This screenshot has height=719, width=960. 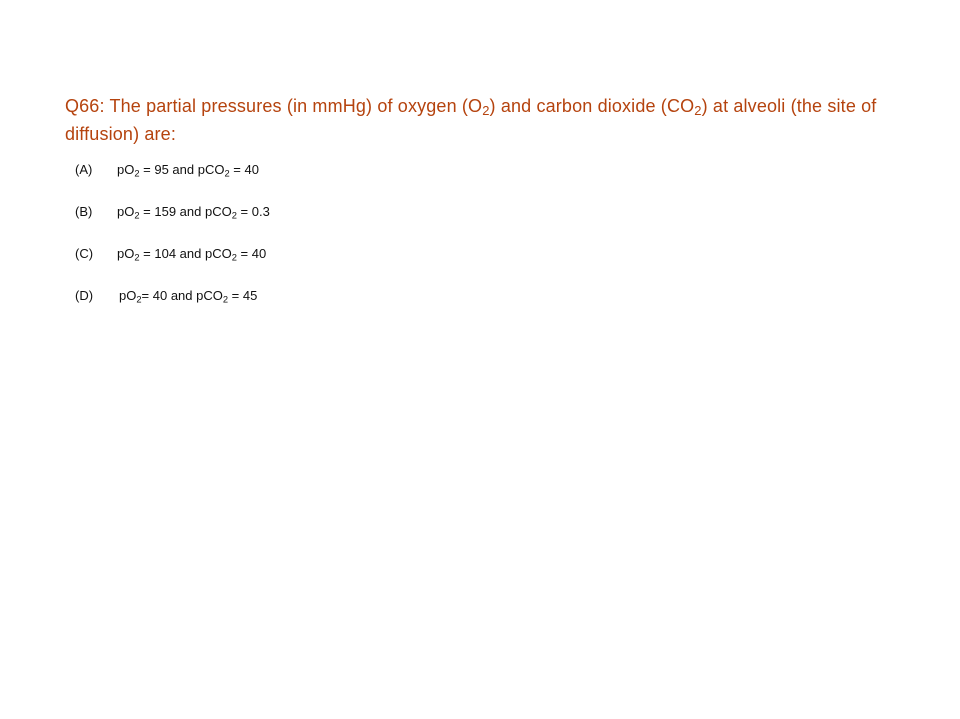 I want to click on option-text: pO2= 40 and pCO2 = 45, so click(x=188, y=296).